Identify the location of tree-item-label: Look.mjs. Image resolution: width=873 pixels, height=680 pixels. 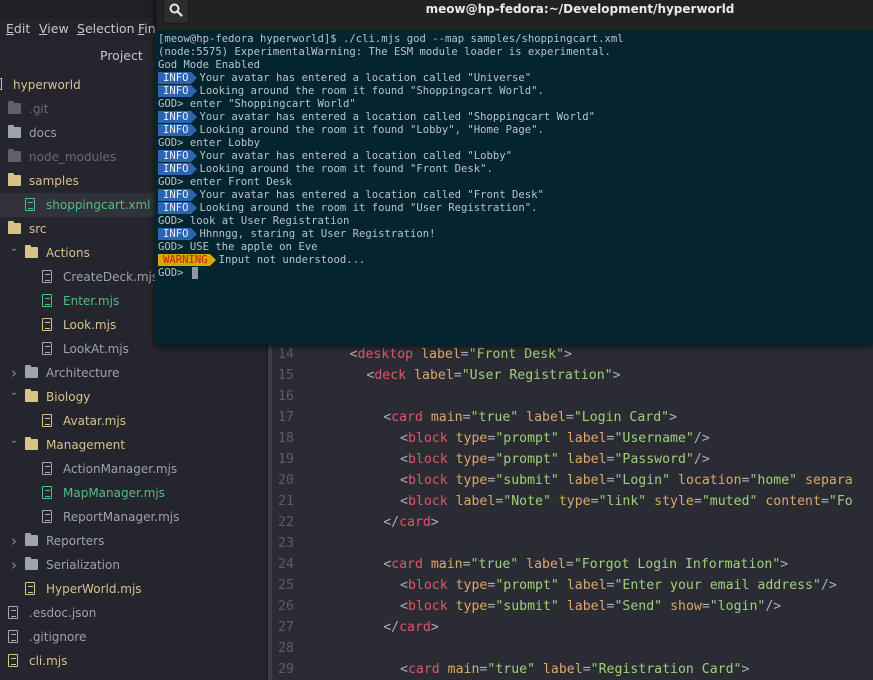
(90, 325).